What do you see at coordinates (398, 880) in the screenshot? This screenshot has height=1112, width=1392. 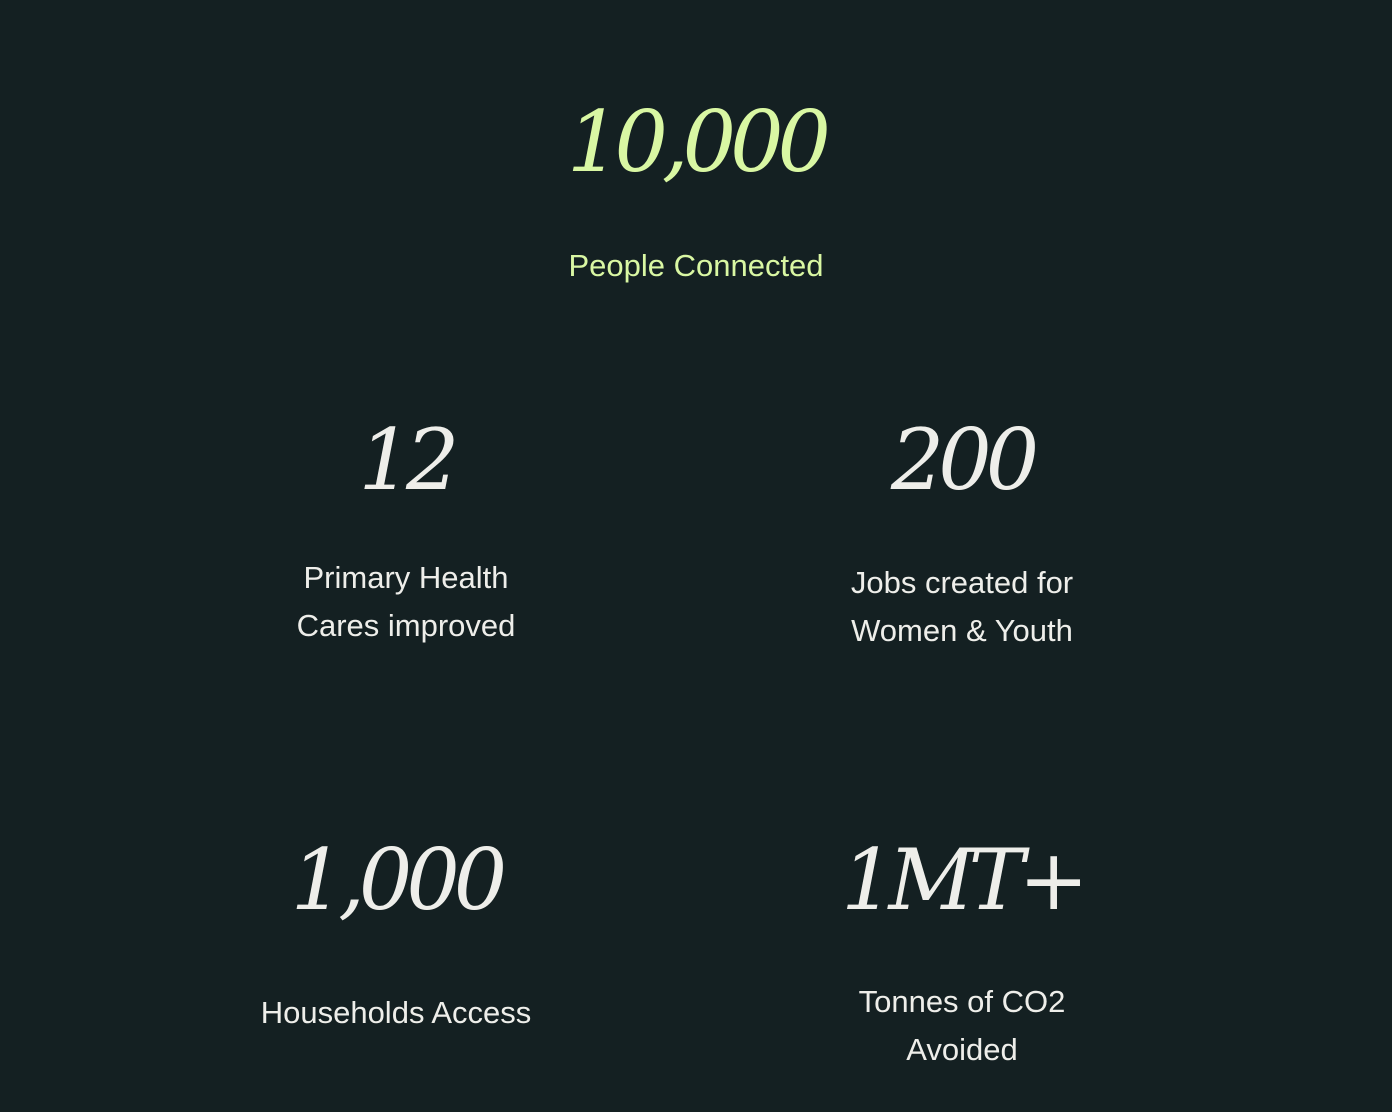 I see `stat-value: 1,000` at bounding box center [398, 880].